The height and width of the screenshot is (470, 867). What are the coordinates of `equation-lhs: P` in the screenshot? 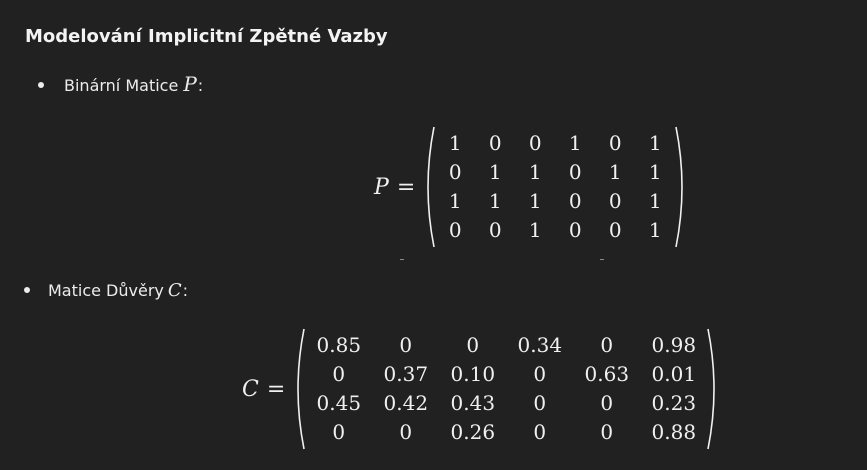 It's located at (381, 187).